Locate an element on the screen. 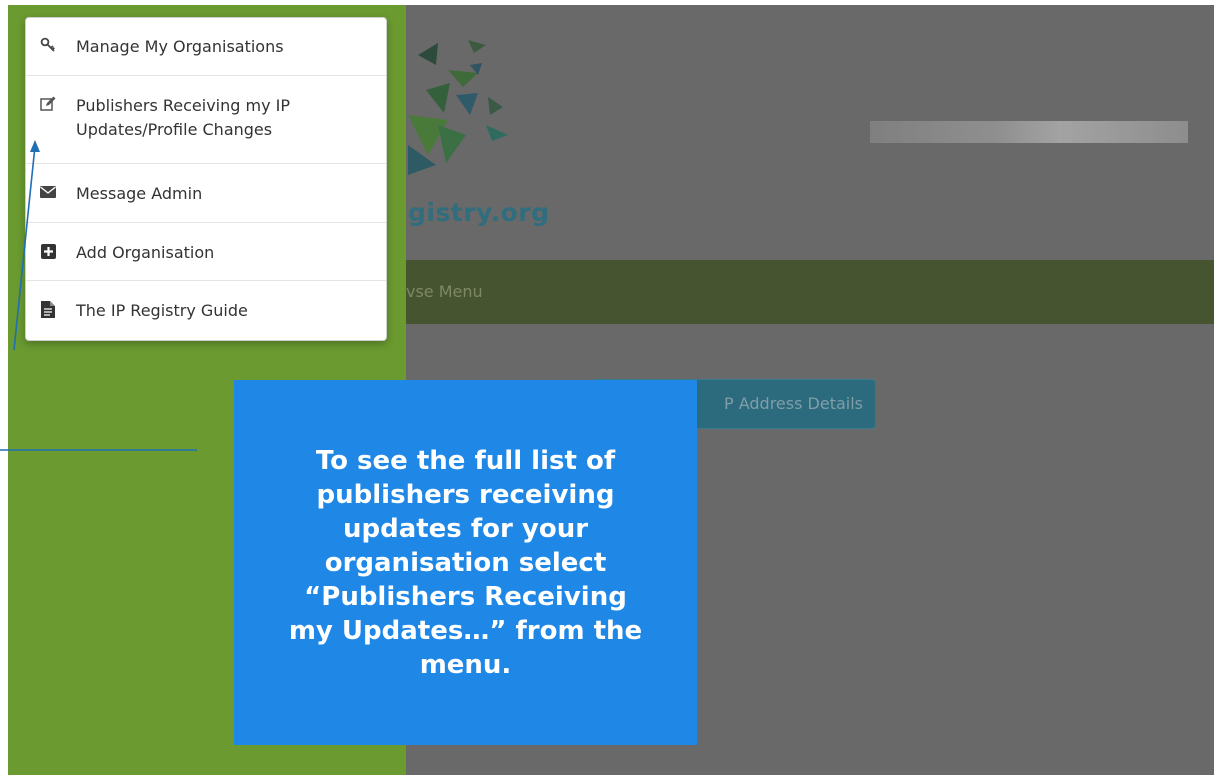 The height and width of the screenshot is (775, 1214). file-icon is located at coordinates (48, 309).